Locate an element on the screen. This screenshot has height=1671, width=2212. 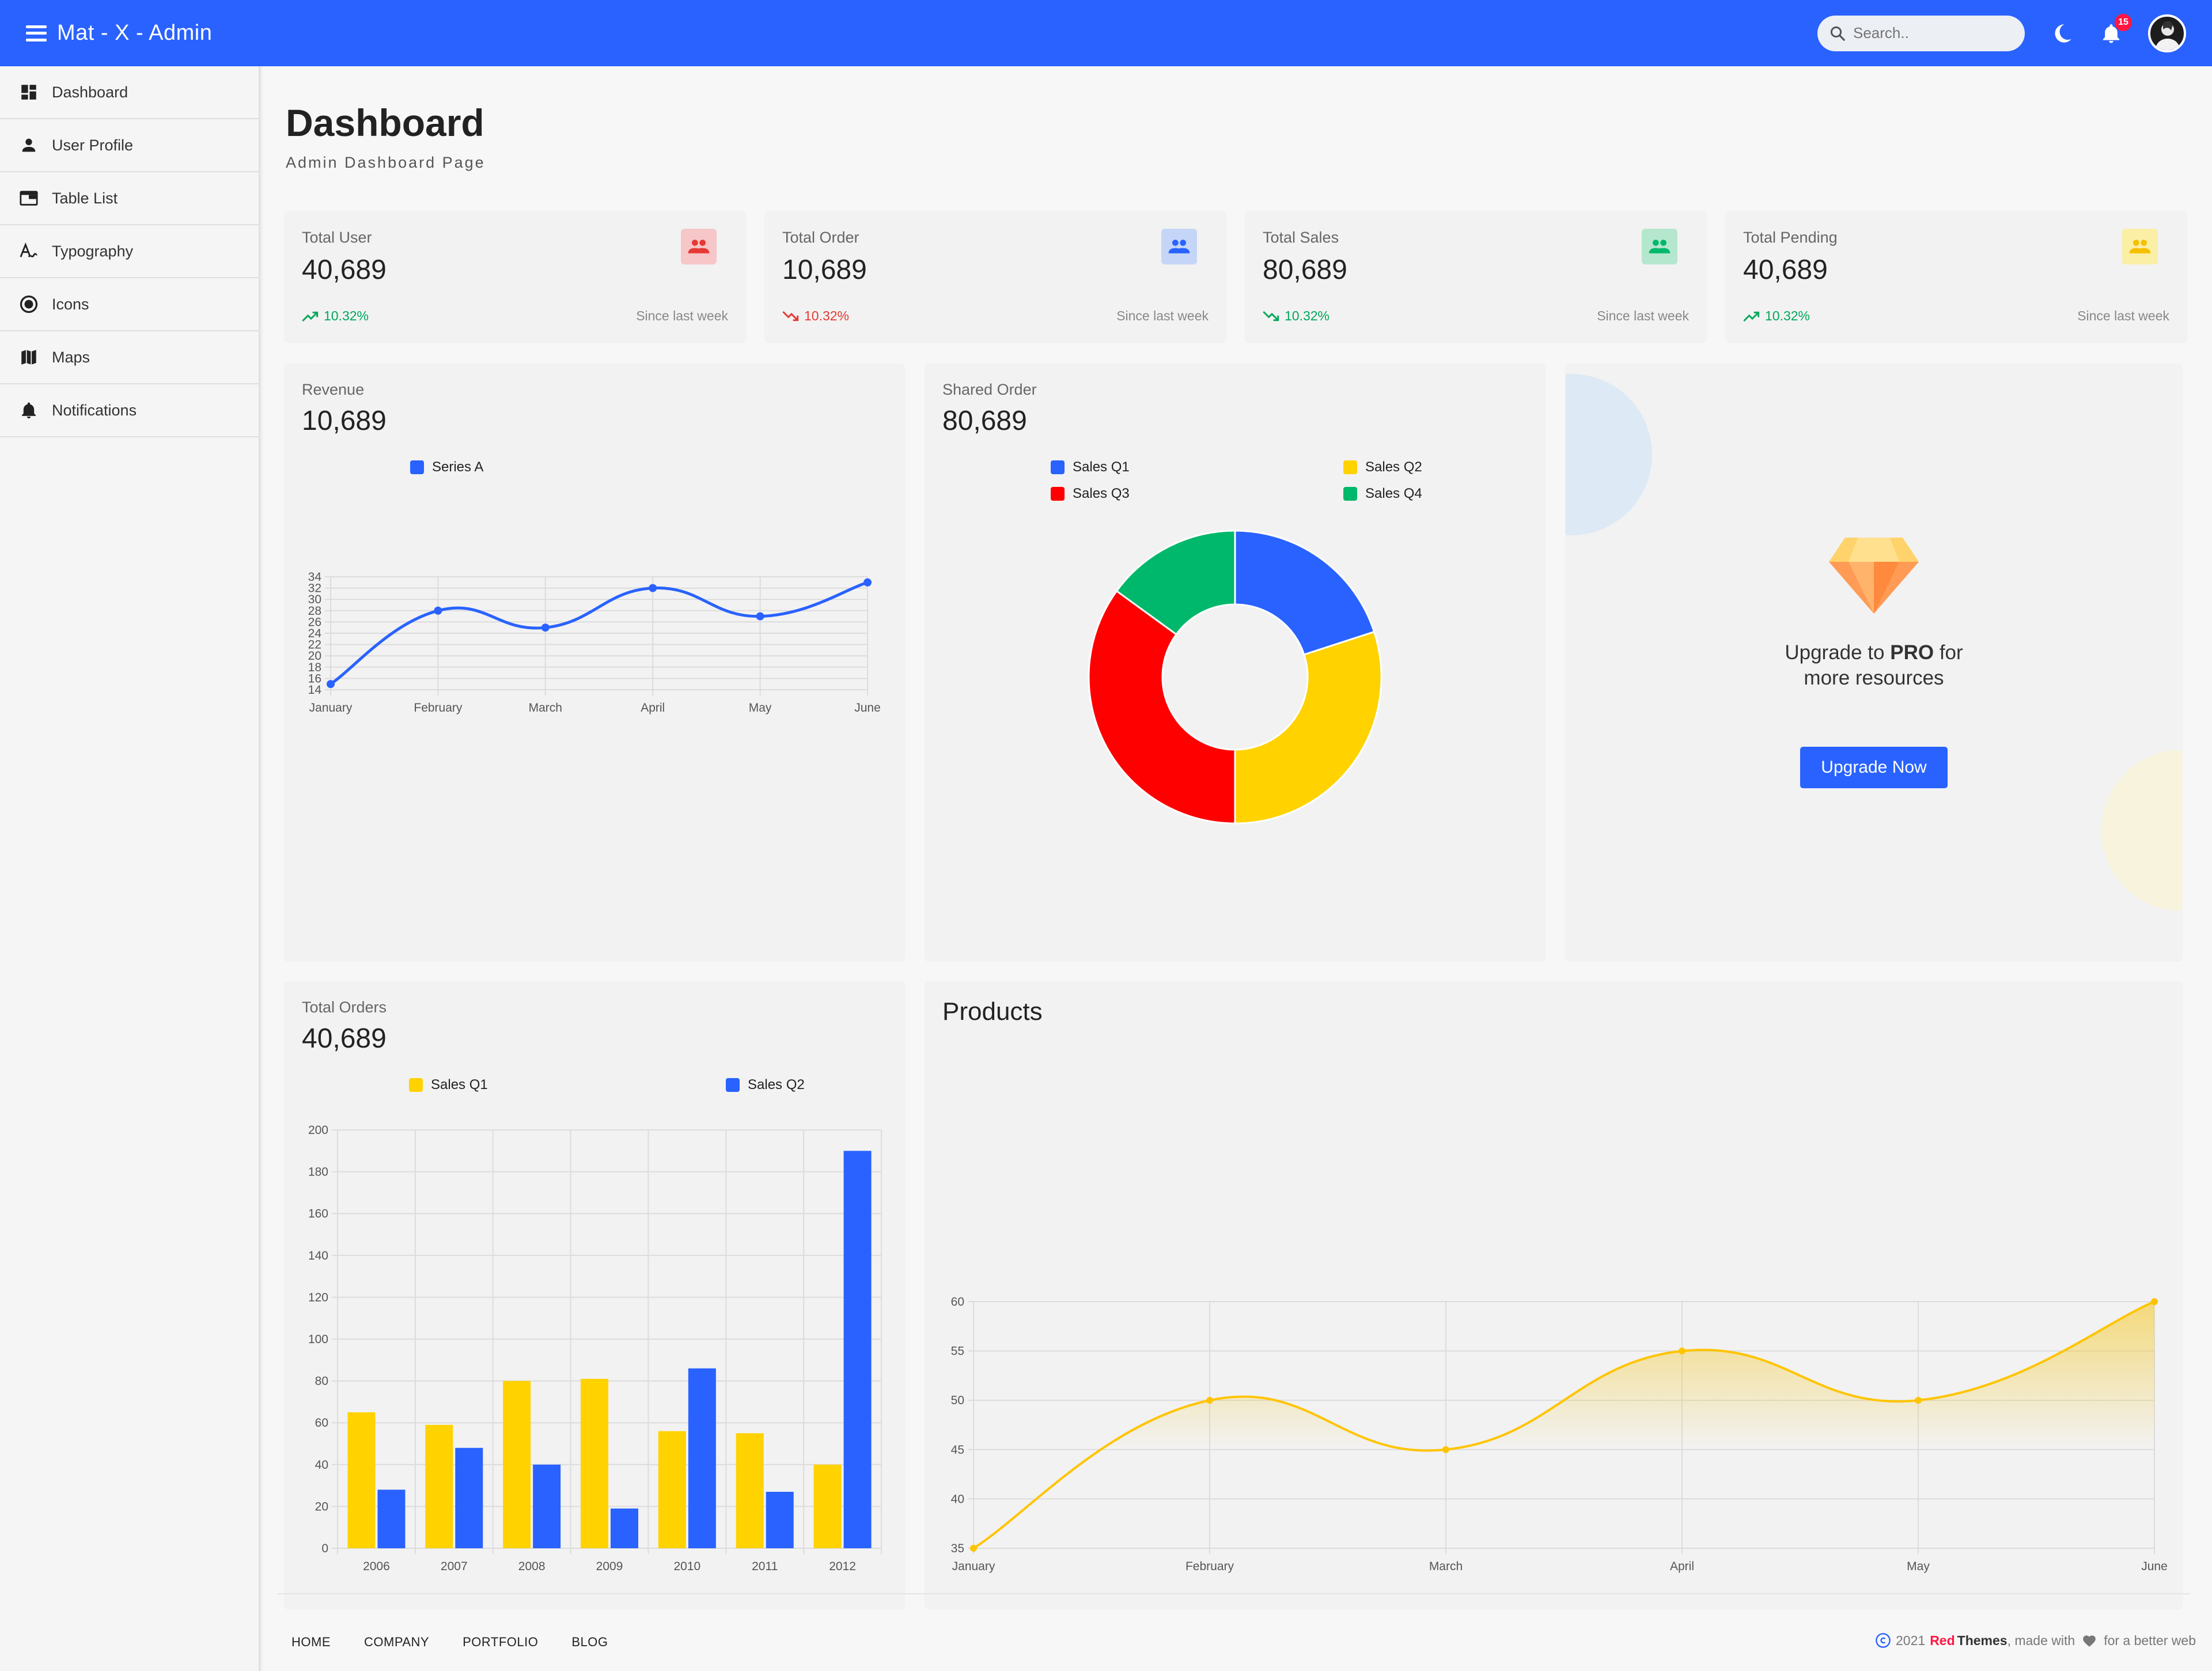
footer-link-portfolio: PORTFOLIO is located at coordinates (500, 1643).